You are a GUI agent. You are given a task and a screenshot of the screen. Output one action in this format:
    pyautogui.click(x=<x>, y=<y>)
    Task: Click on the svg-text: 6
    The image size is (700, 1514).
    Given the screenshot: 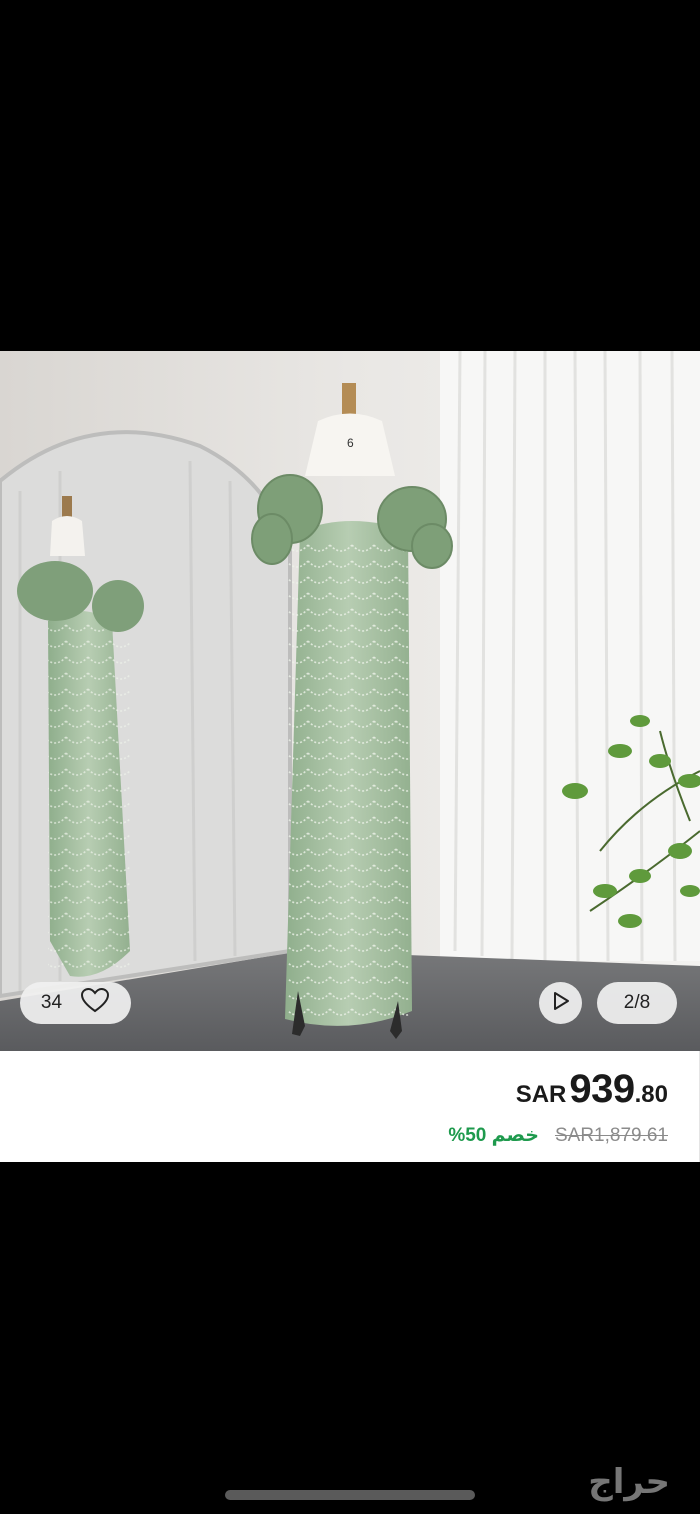 What is the action you would take?
    pyautogui.click(x=350, y=443)
    